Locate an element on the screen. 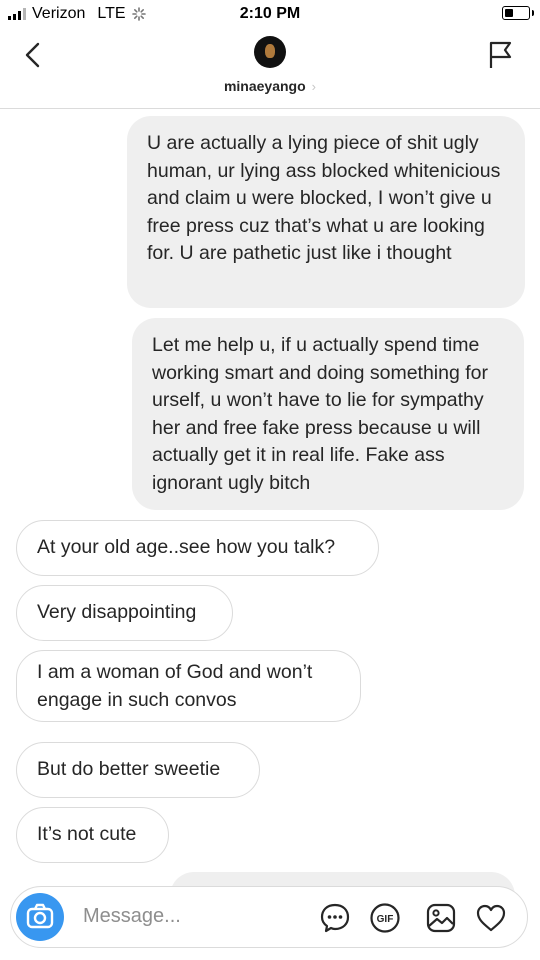 Image resolution: width=540 pixels, height=960 pixels. username-label: minaeyango is located at coordinates (264, 86).